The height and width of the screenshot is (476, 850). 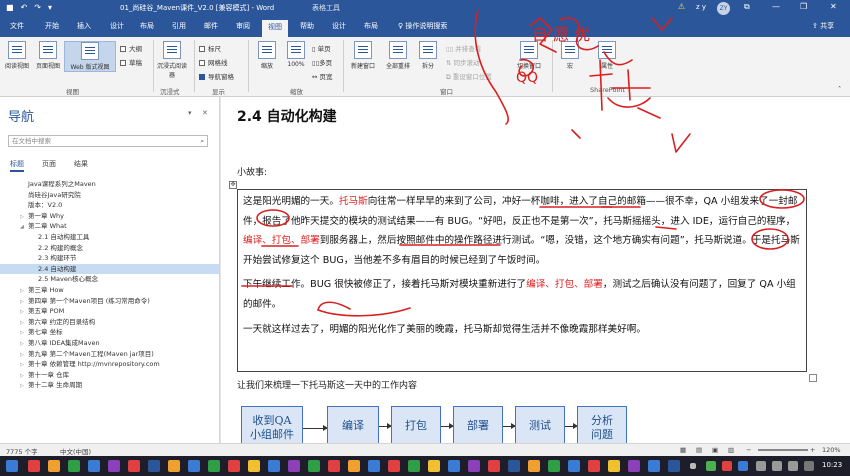 I want to click on minimize-icon: —, so click(x=776, y=6).